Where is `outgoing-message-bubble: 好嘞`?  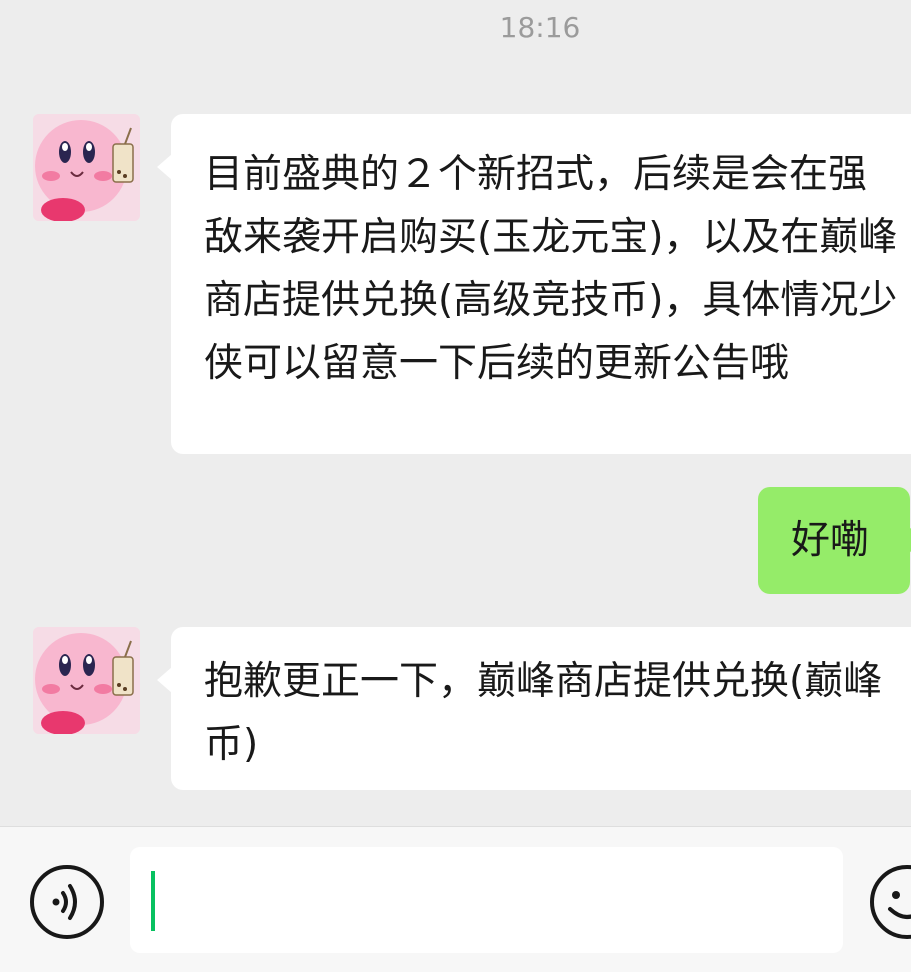 outgoing-message-bubble: 好嘞 is located at coordinates (834, 540).